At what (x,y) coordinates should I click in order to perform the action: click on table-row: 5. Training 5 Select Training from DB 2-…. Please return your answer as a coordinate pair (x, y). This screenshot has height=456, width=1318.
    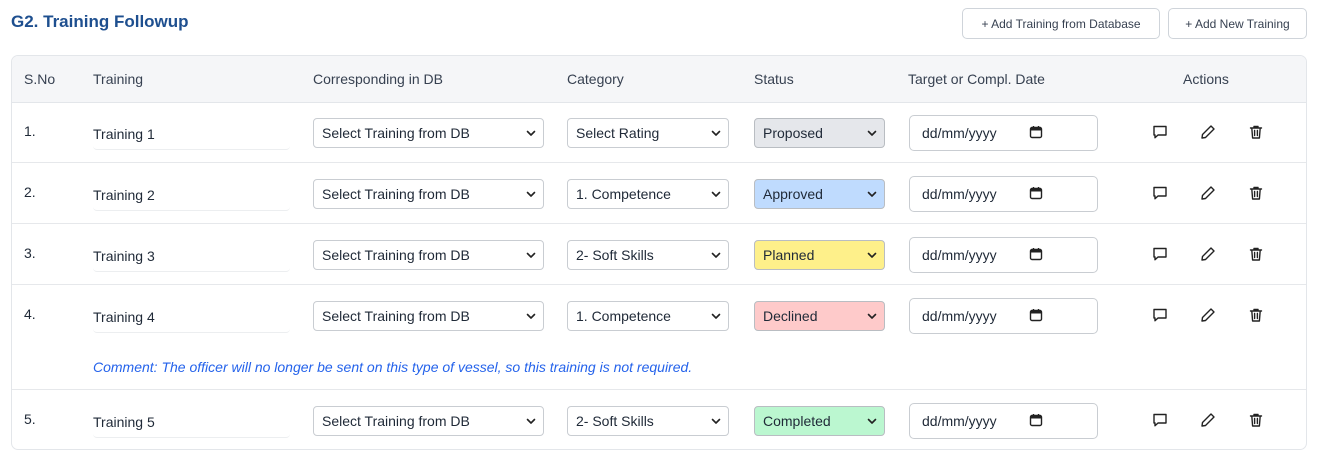
    Looking at the image, I should click on (659, 419).